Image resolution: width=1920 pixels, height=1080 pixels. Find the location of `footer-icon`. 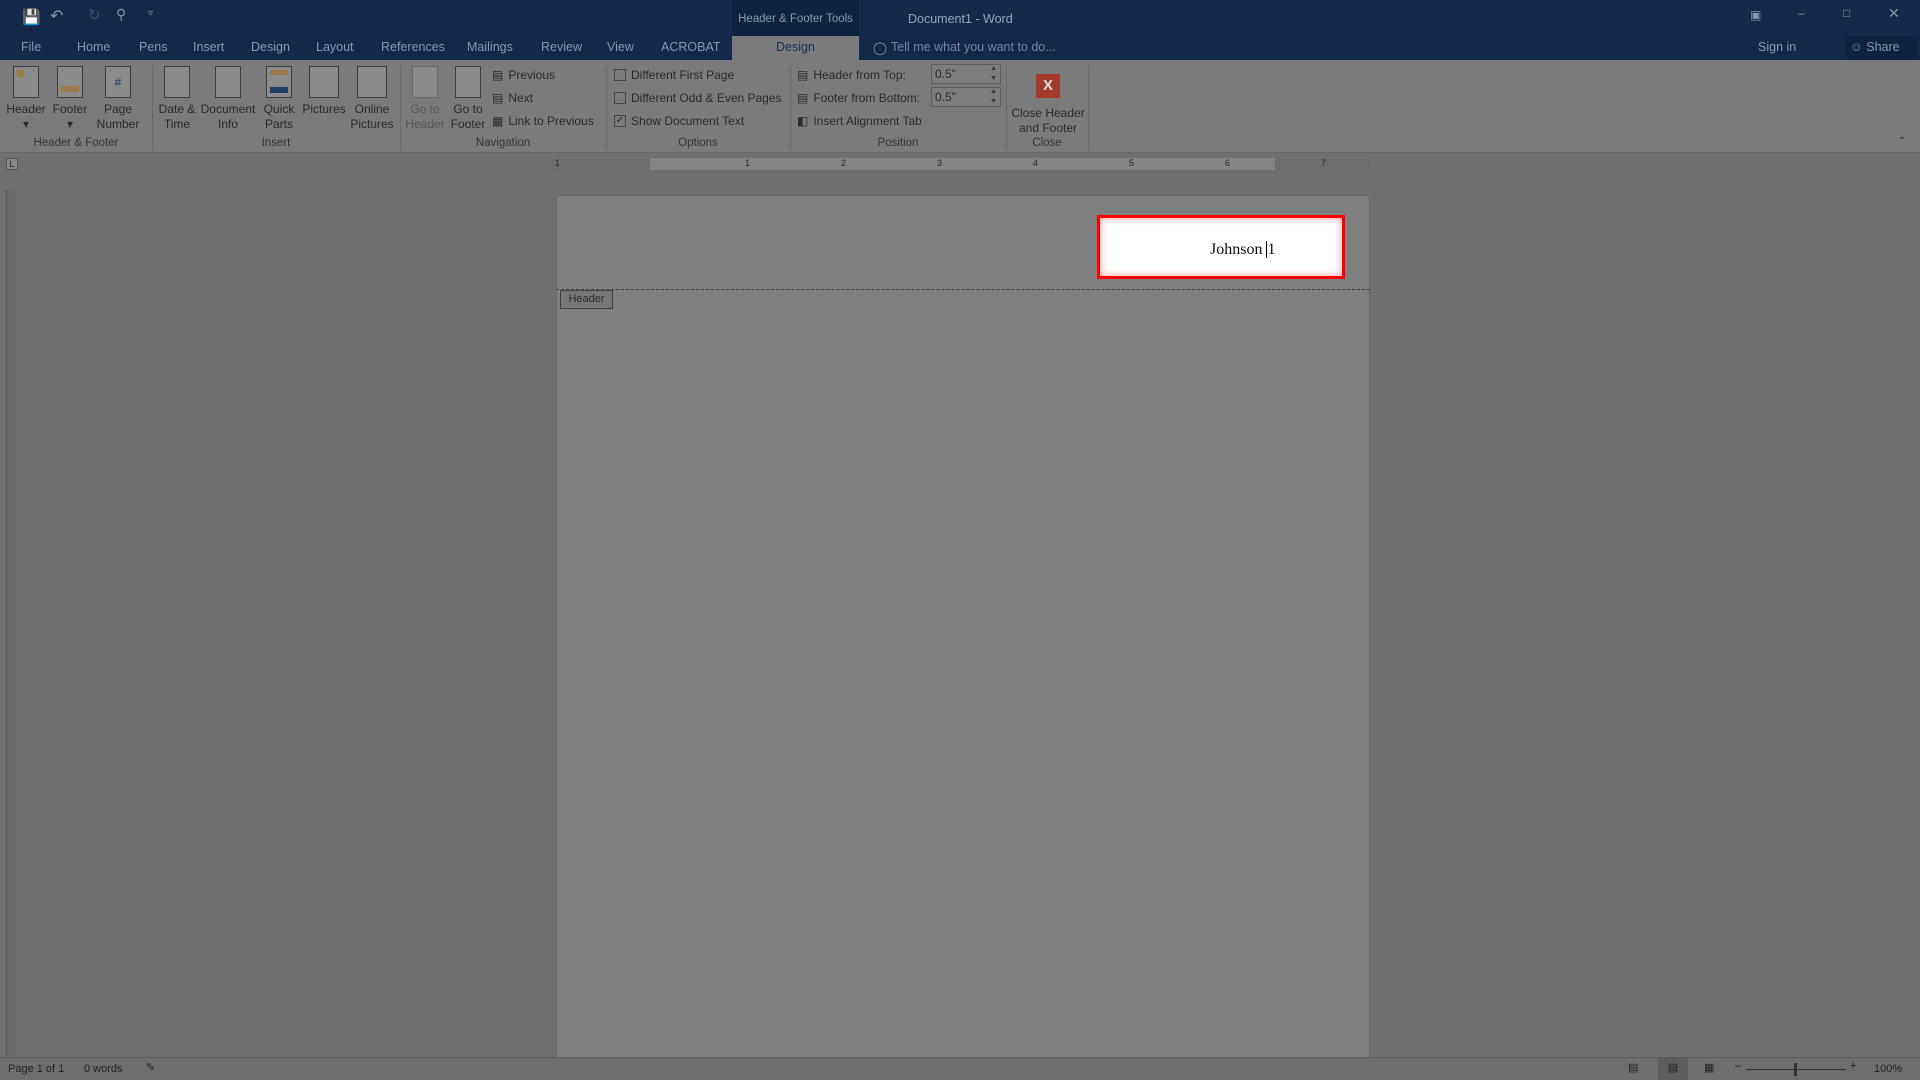

footer-icon is located at coordinates (70, 82).